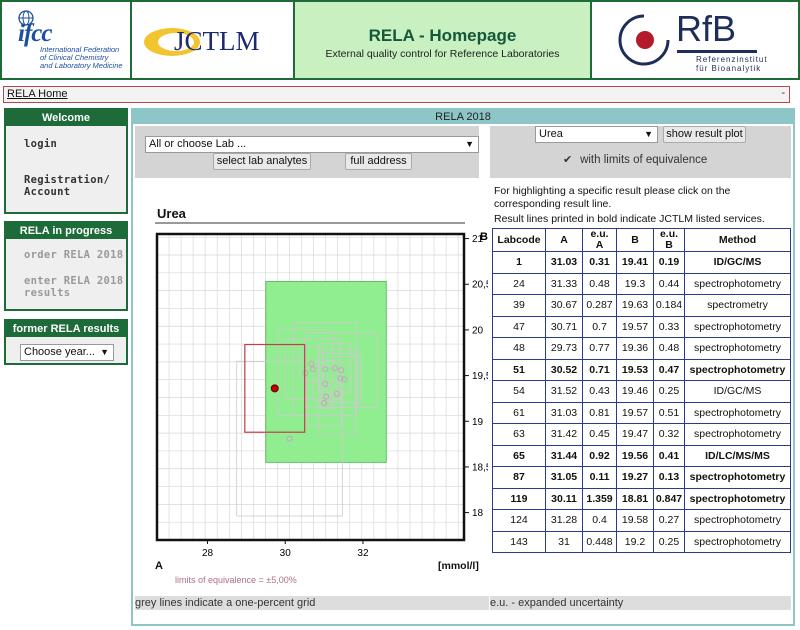 This screenshot has height=630, width=800. Describe the element at coordinates (363, 553) in the screenshot. I see `x-tick-label: 32` at that location.